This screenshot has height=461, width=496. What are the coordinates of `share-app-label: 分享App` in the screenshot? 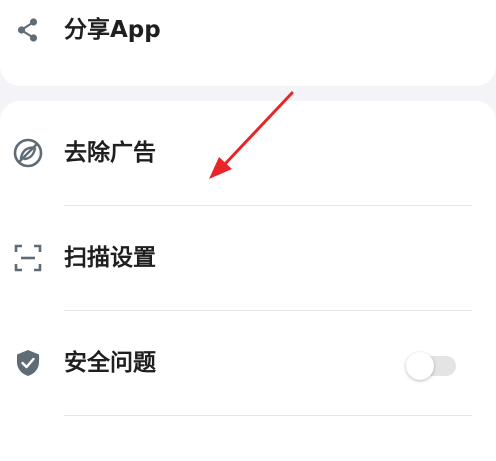 It's located at (112, 30).